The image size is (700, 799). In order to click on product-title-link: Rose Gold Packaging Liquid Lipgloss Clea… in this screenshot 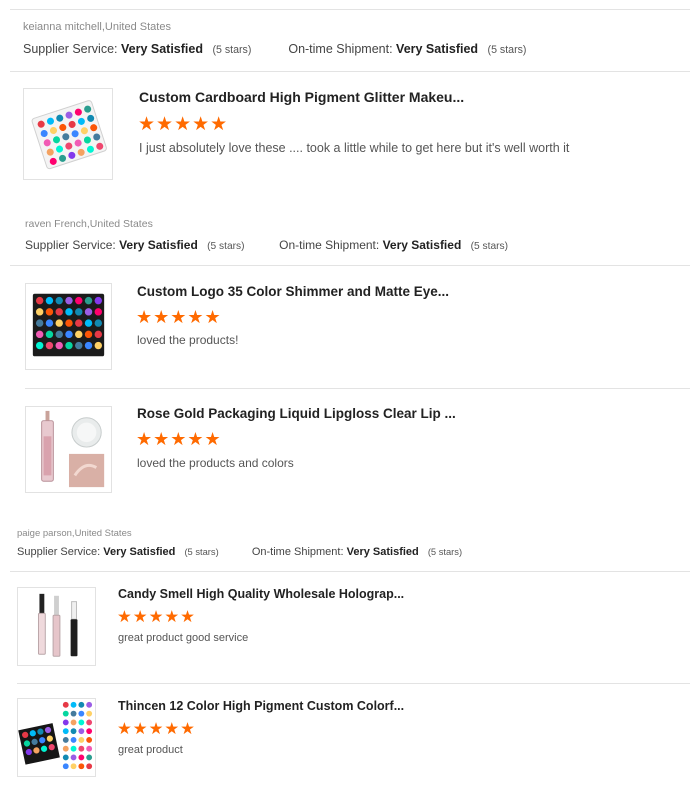, I will do `click(296, 413)`.